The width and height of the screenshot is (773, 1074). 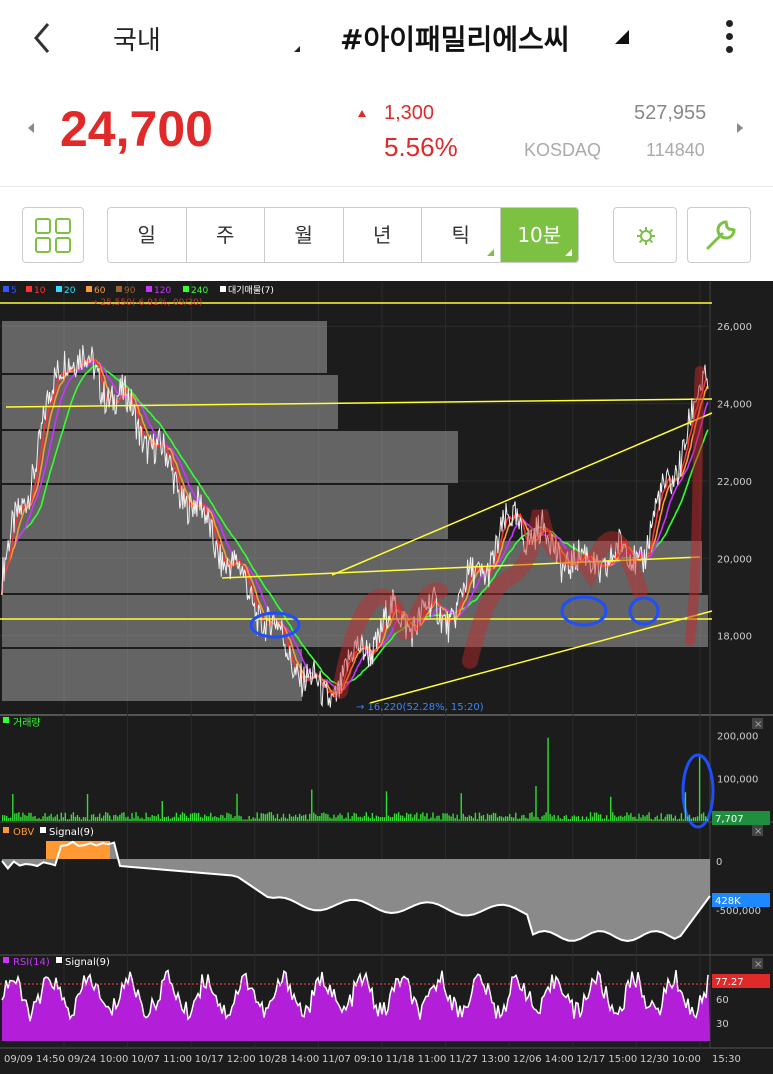 I want to click on legend-label: 20, so click(x=70, y=291).